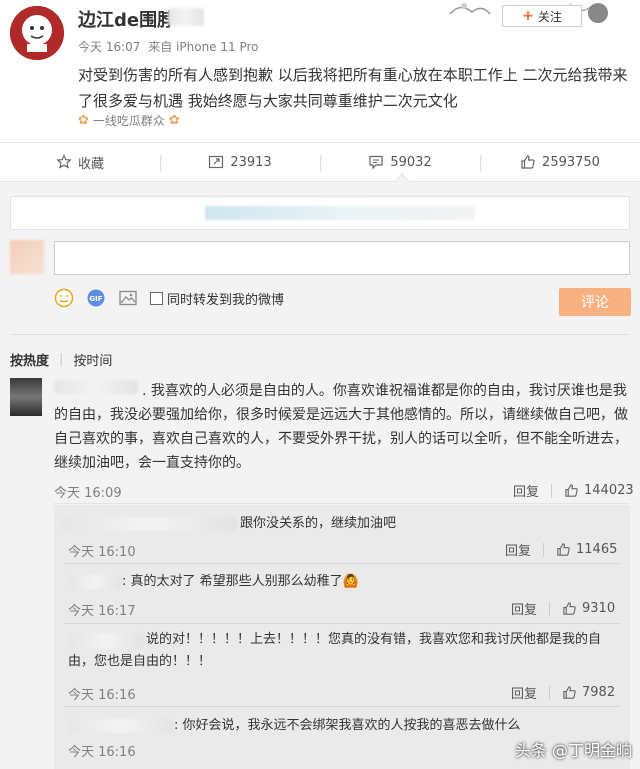 This screenshot has width=640, height=769. I want to click on reply-text: : 真的太对了 希望那些人别那么幼稚了🙆, so click(240, 581).